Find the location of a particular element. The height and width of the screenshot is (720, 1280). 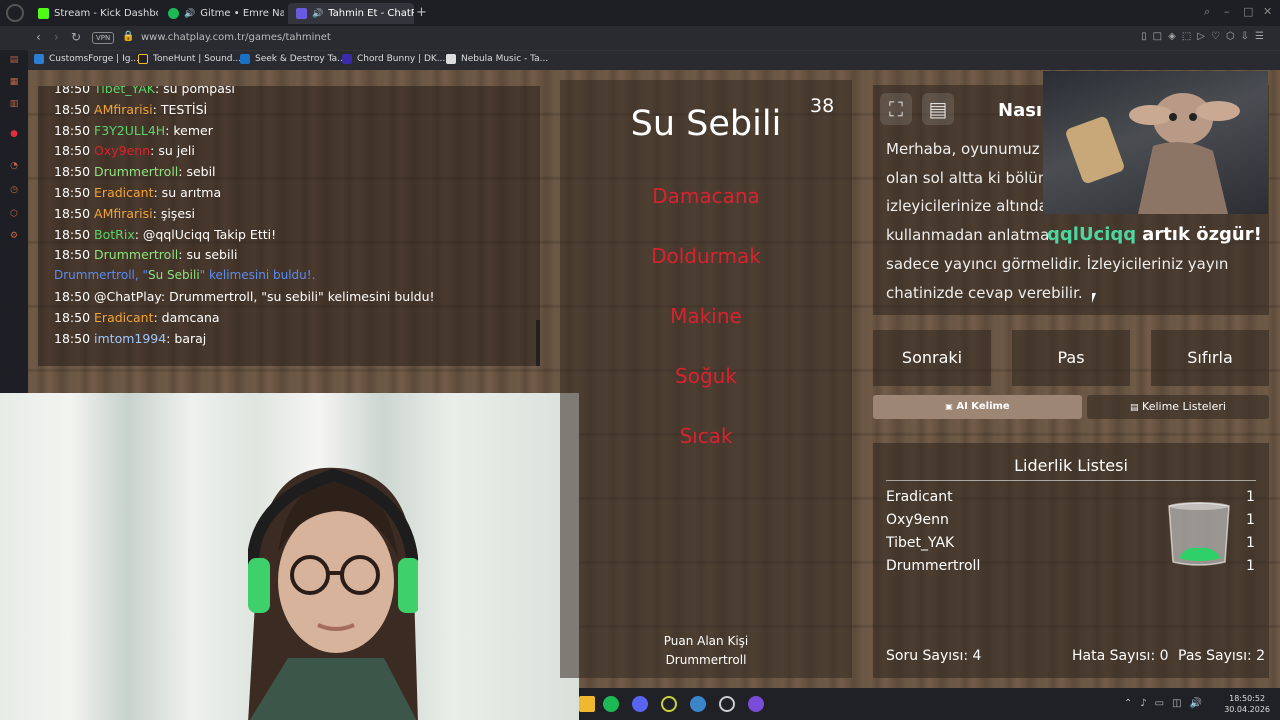

streamer-image is located at coordinates (333, 593).